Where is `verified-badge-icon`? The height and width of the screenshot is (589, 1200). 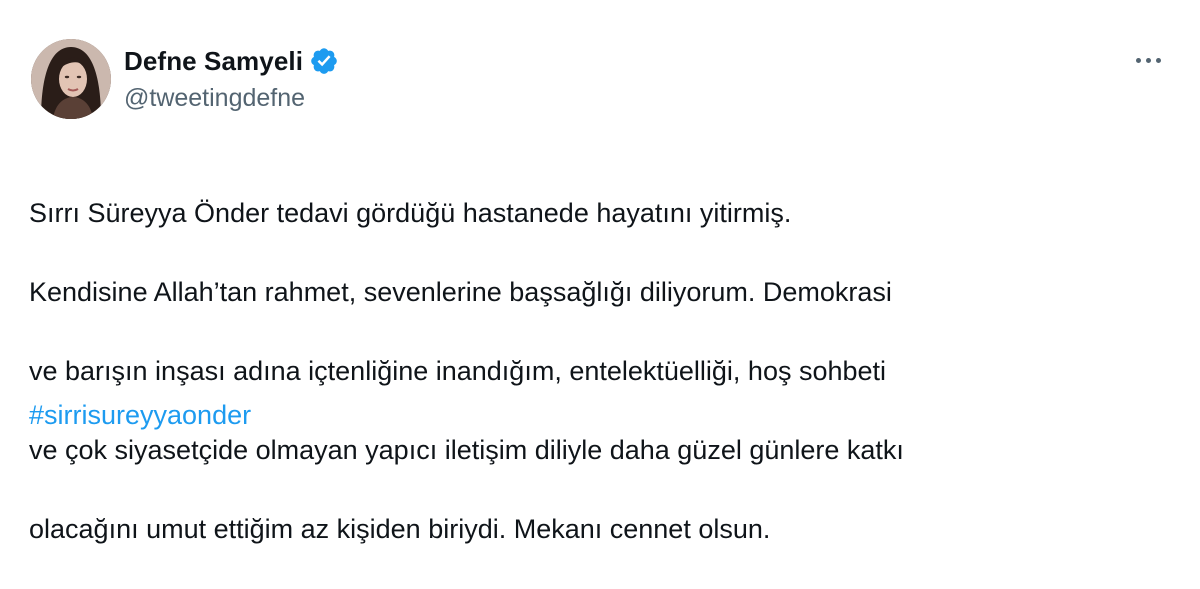 verified-badge-icon is located at coordinates (324, 61).